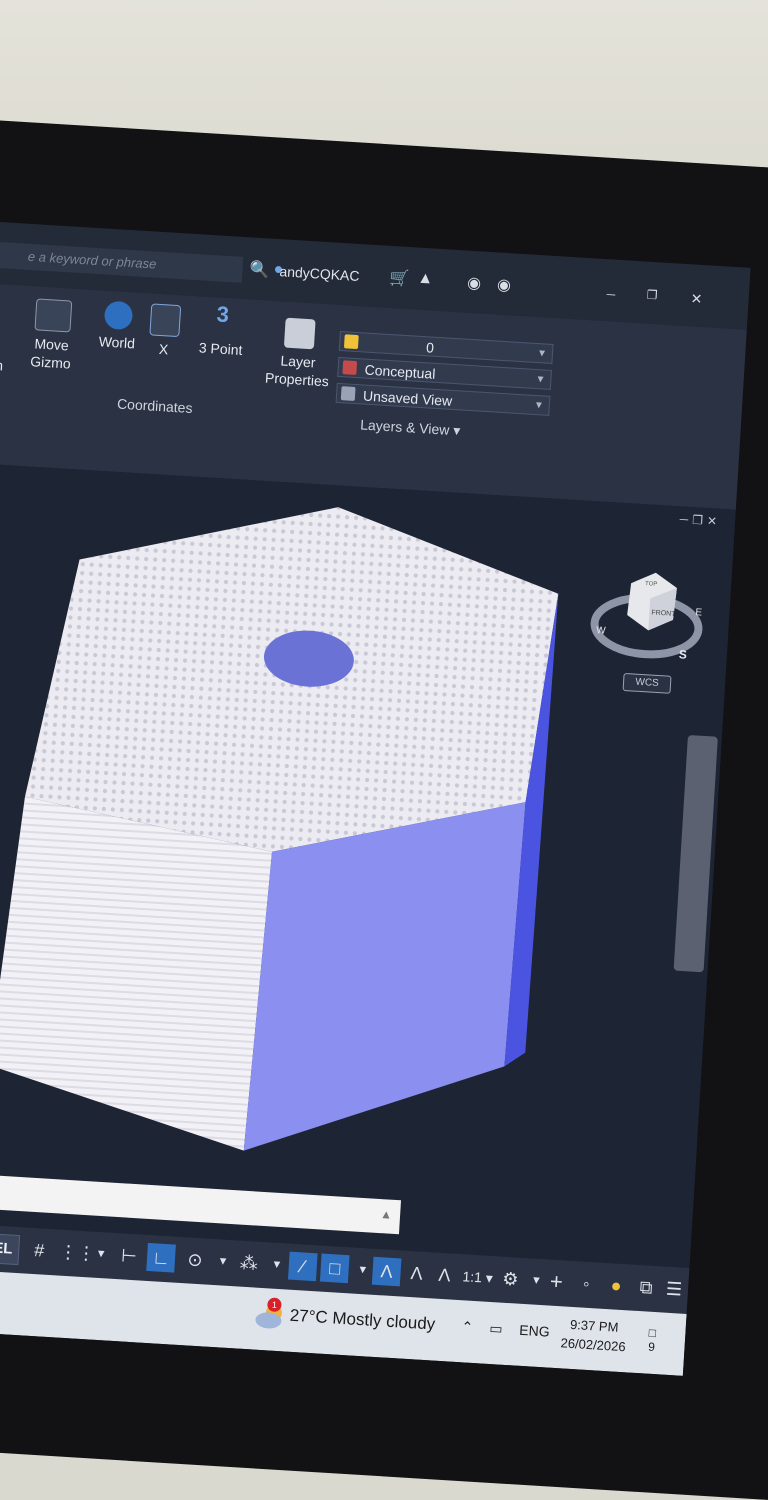  What do you see at coordinates (610, 294) in the screenshot?
I see `minimize-icon: ─` at bounding box center [610, 294].